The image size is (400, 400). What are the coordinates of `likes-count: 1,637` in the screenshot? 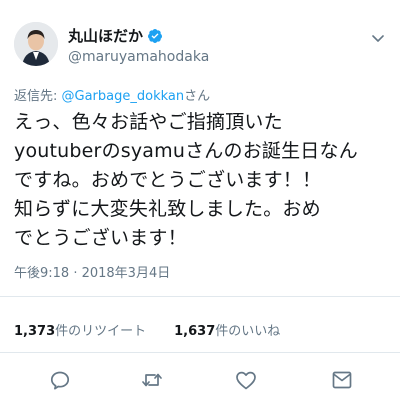 It's located at (195, 331).